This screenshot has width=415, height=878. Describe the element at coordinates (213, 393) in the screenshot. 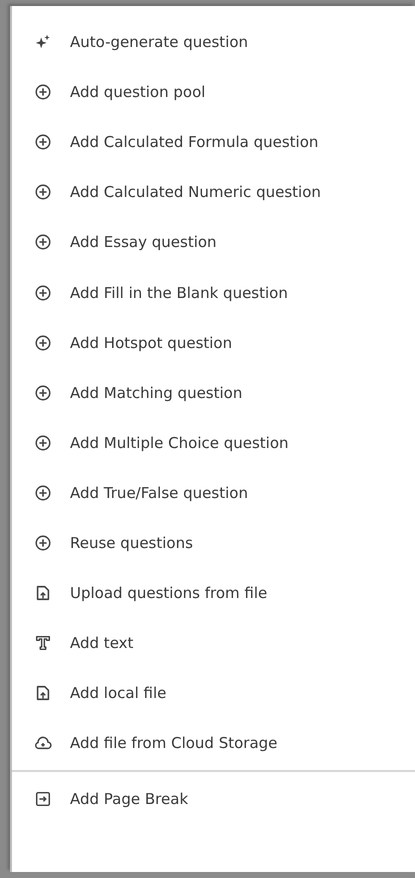

I see `menu-item: Add Matching question` at that location.